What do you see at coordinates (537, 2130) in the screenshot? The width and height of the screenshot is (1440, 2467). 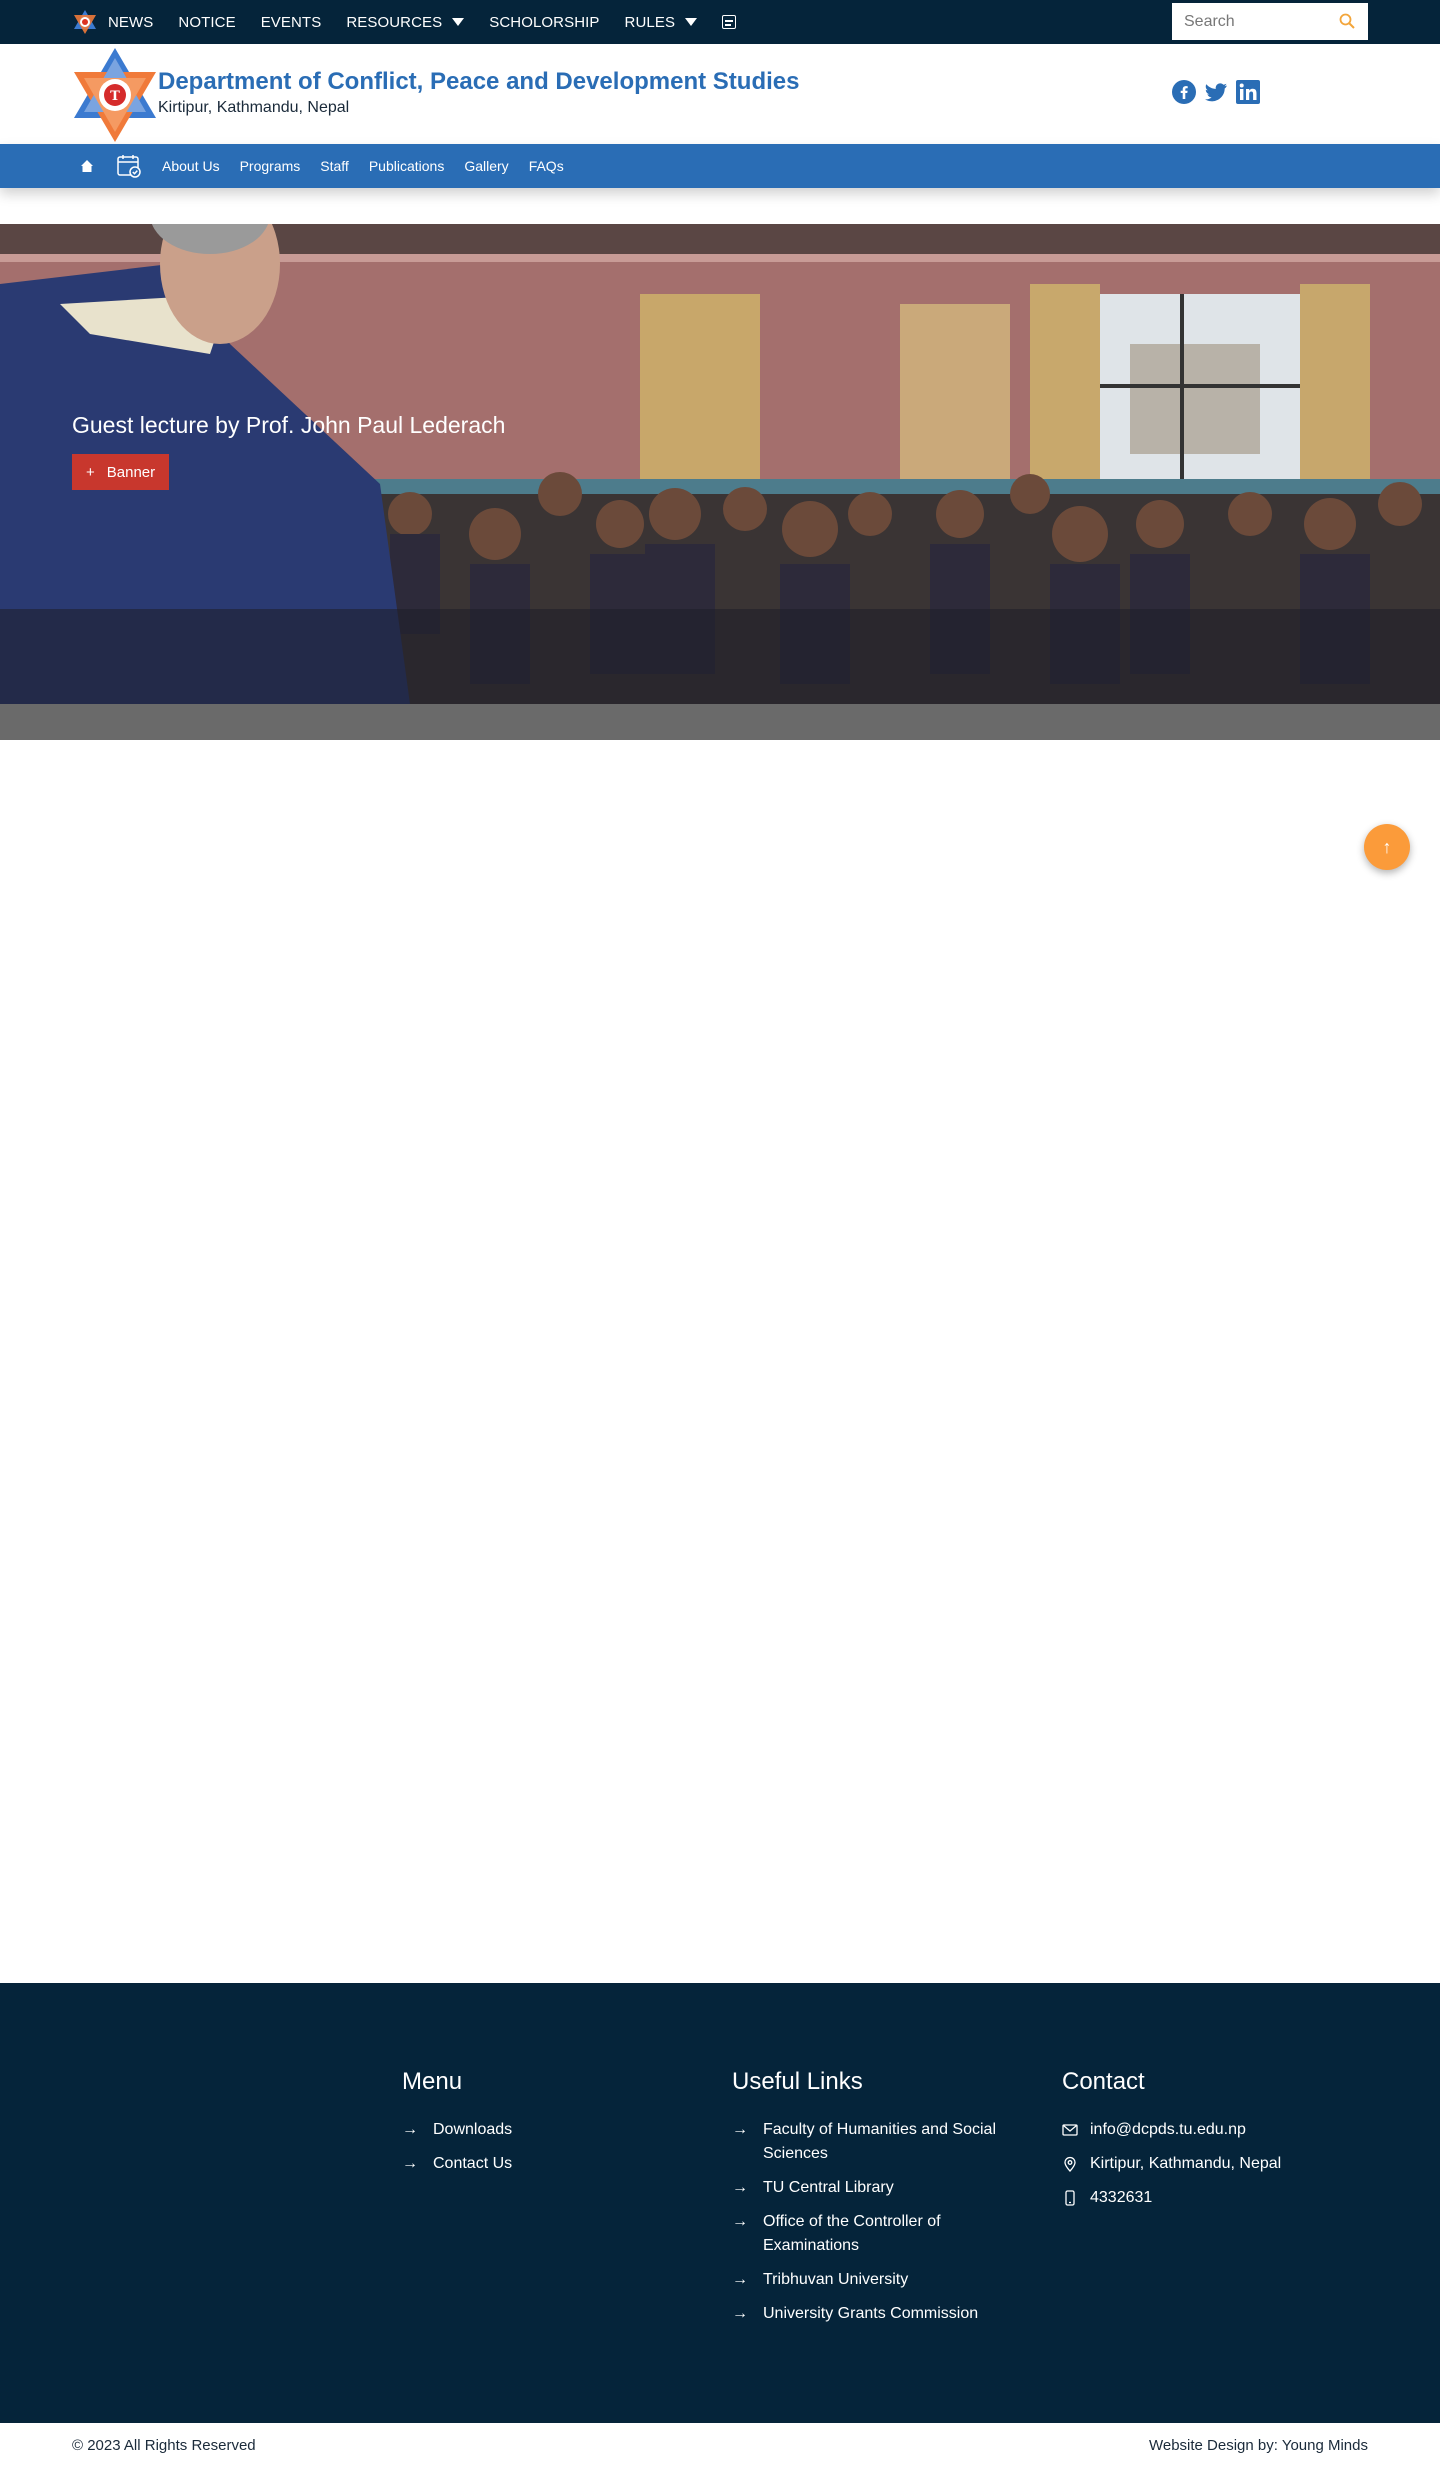 I see `footer-link-downloads: → Downloads` at bounding box center [537, 2130].